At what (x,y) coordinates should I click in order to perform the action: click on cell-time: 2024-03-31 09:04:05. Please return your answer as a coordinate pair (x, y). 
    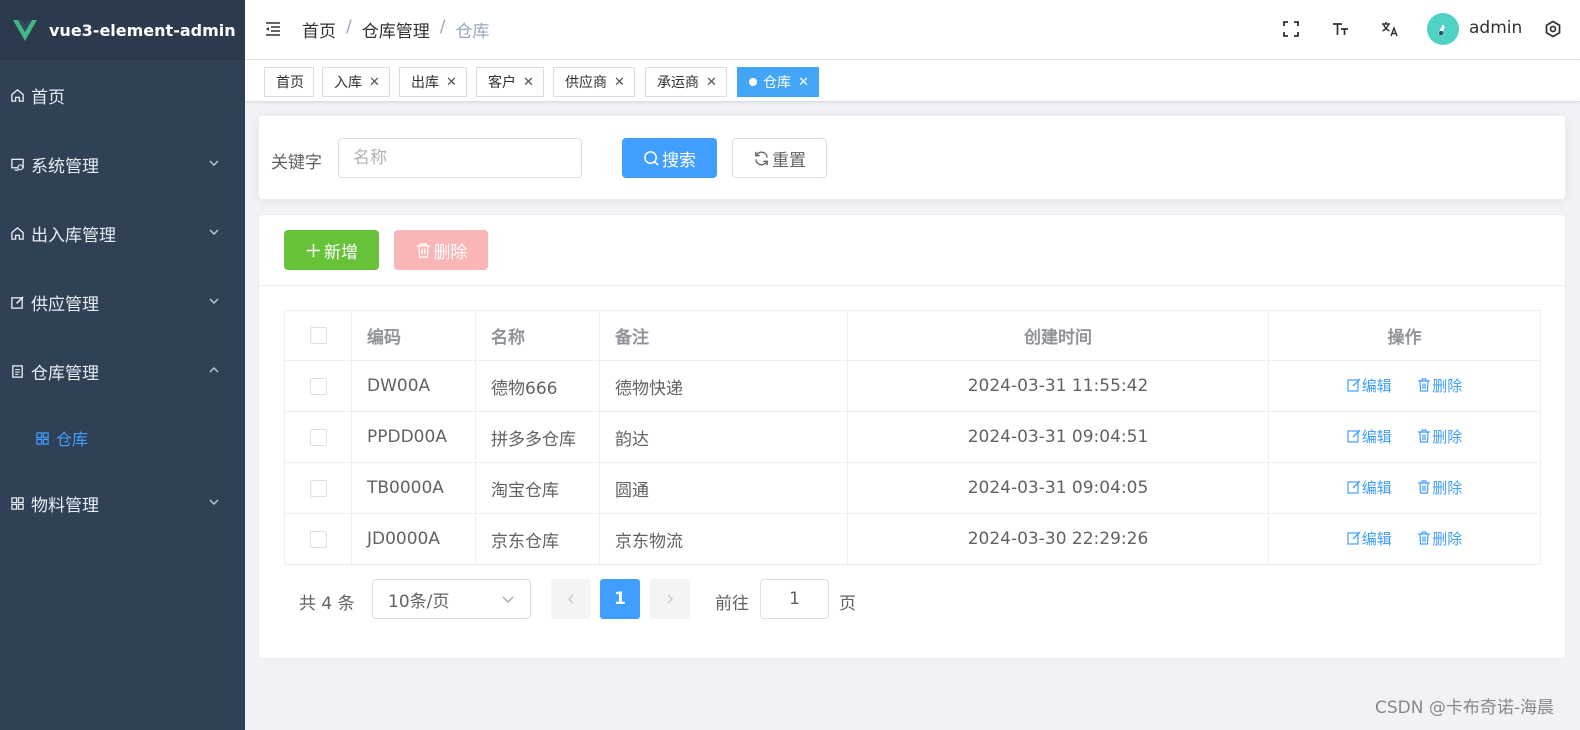
    Looking at the image, I should click on (1058, 488).